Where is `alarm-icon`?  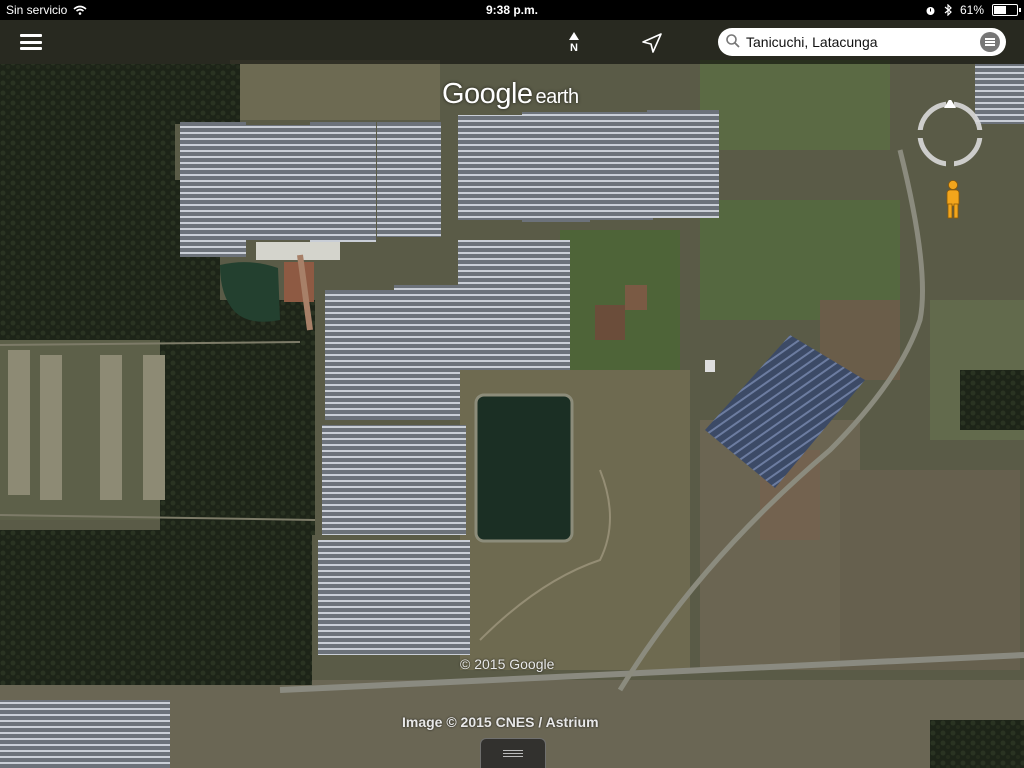
alarm-icon is located at coordinates (930, 10).